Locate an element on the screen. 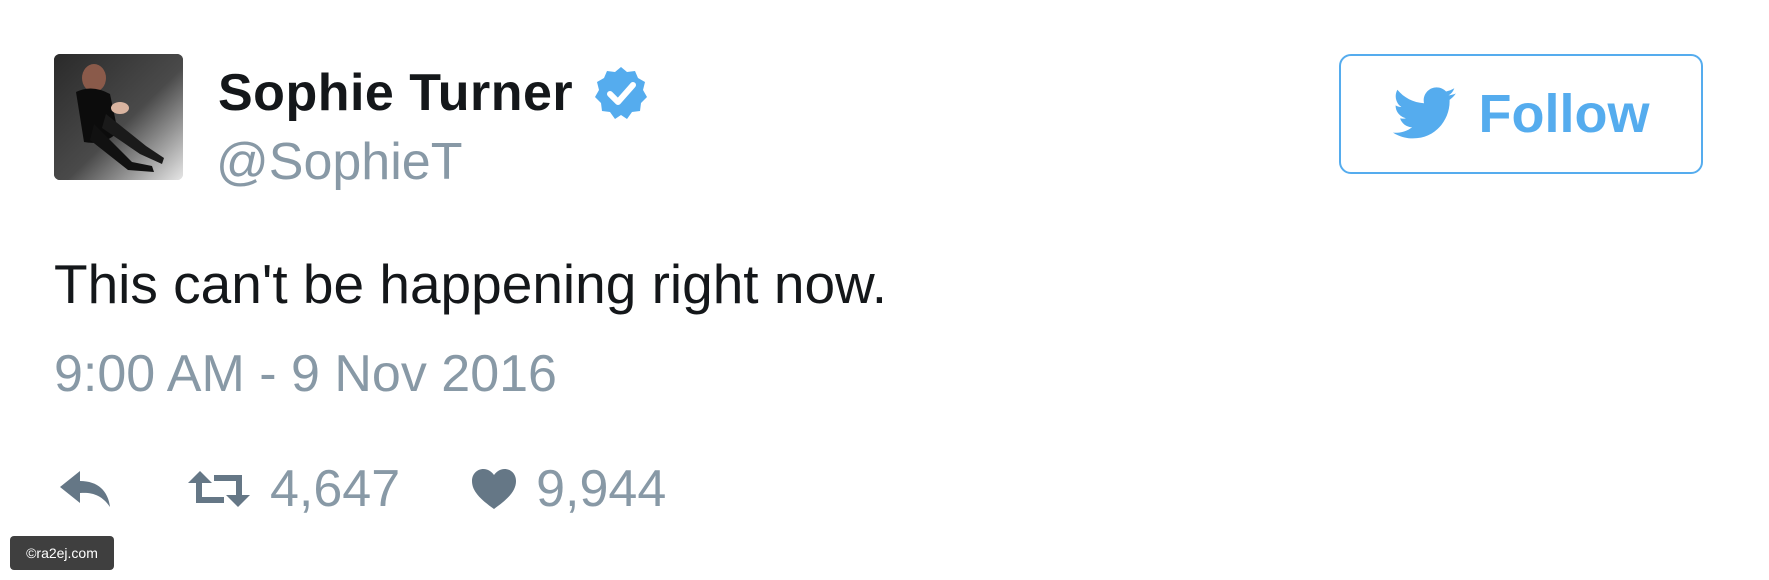  tweet-text: This can't be happening right now. is located at coordinates (471, 284).